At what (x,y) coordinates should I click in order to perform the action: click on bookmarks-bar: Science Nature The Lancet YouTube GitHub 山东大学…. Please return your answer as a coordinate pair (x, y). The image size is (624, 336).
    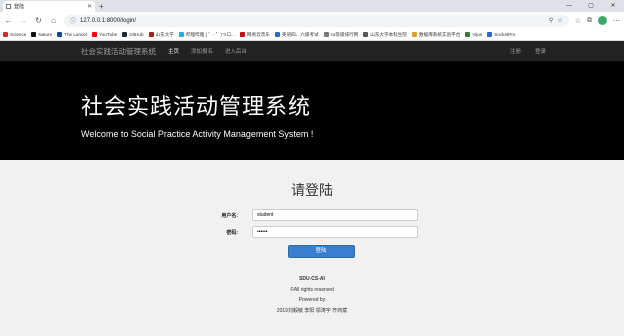
    Looking at the image, I should click on (312, 35).